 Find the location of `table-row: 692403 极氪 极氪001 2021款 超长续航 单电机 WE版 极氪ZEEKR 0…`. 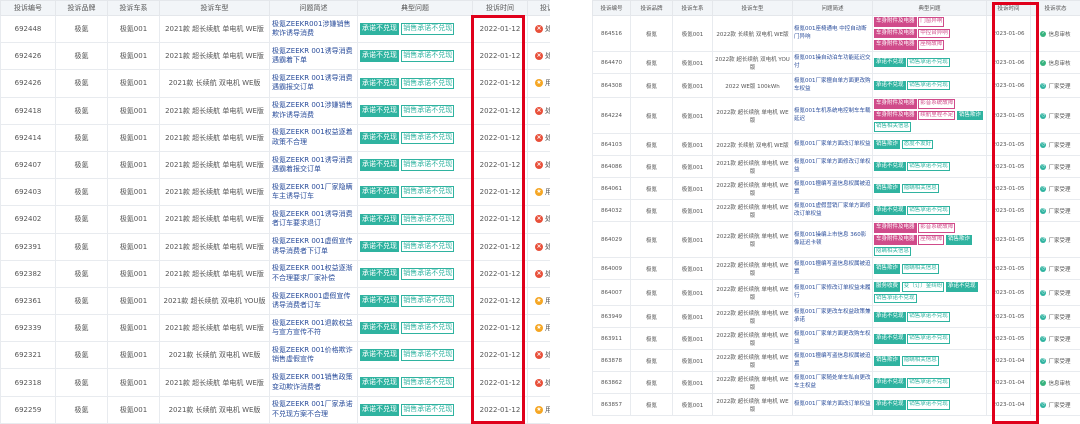

table-row: 692403 极氪 极氪001 2021款 超长续航 单电机 WE版 极氪ZEEKR 0… is located at coordinates (275, 192).